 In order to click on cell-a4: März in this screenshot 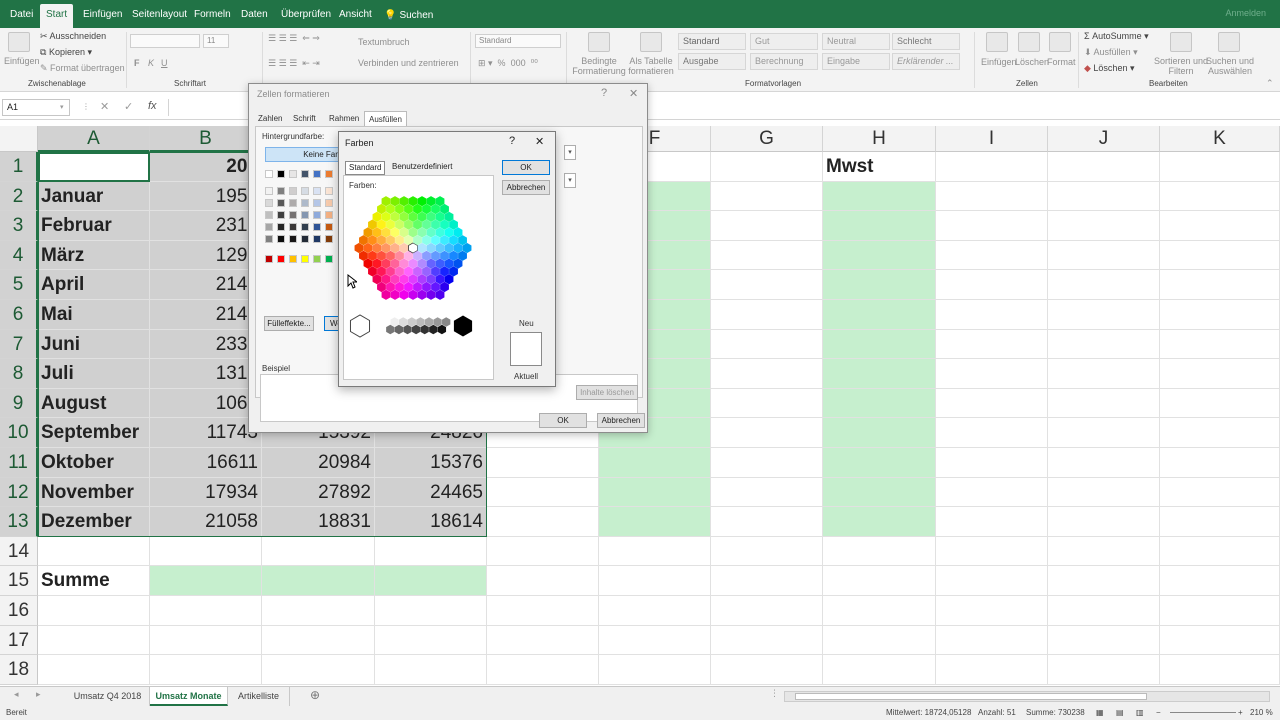, I will do `click(94, 255)`.